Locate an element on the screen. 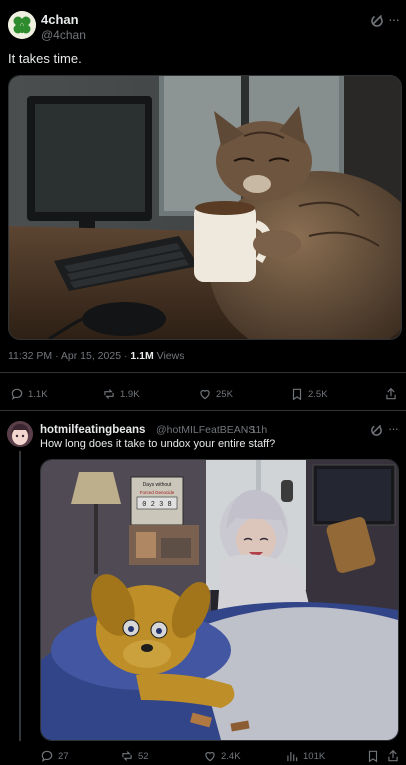 This screenshot has height=765, width=406. views-count: 1.1M is located at coordinates (142, 356).